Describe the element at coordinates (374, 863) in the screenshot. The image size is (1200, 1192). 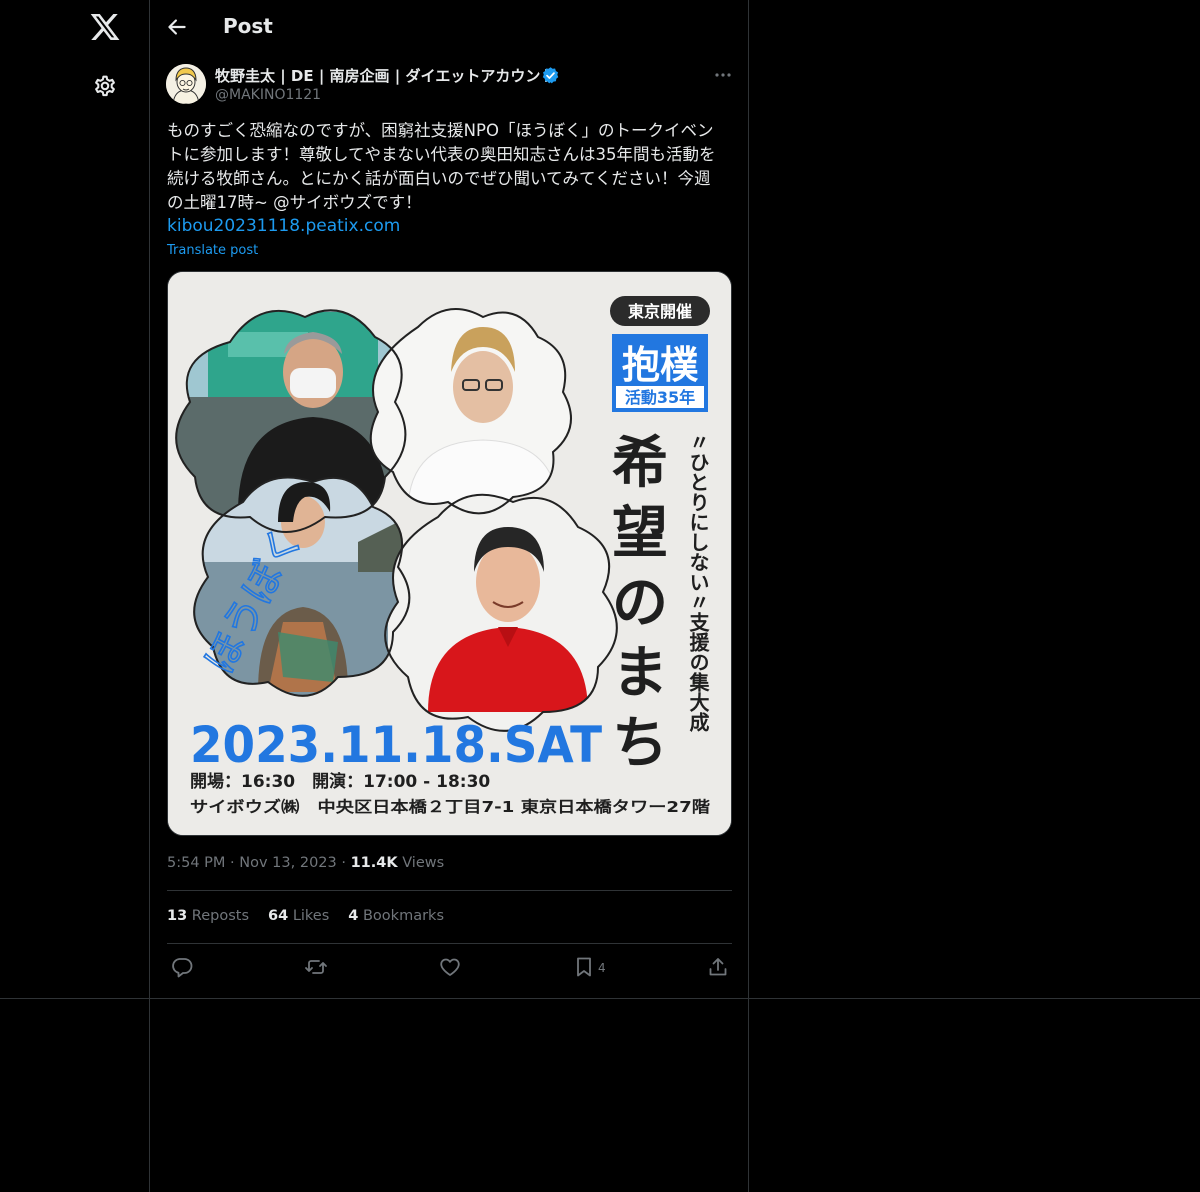
I see `views-count: 11.4K` at that location.